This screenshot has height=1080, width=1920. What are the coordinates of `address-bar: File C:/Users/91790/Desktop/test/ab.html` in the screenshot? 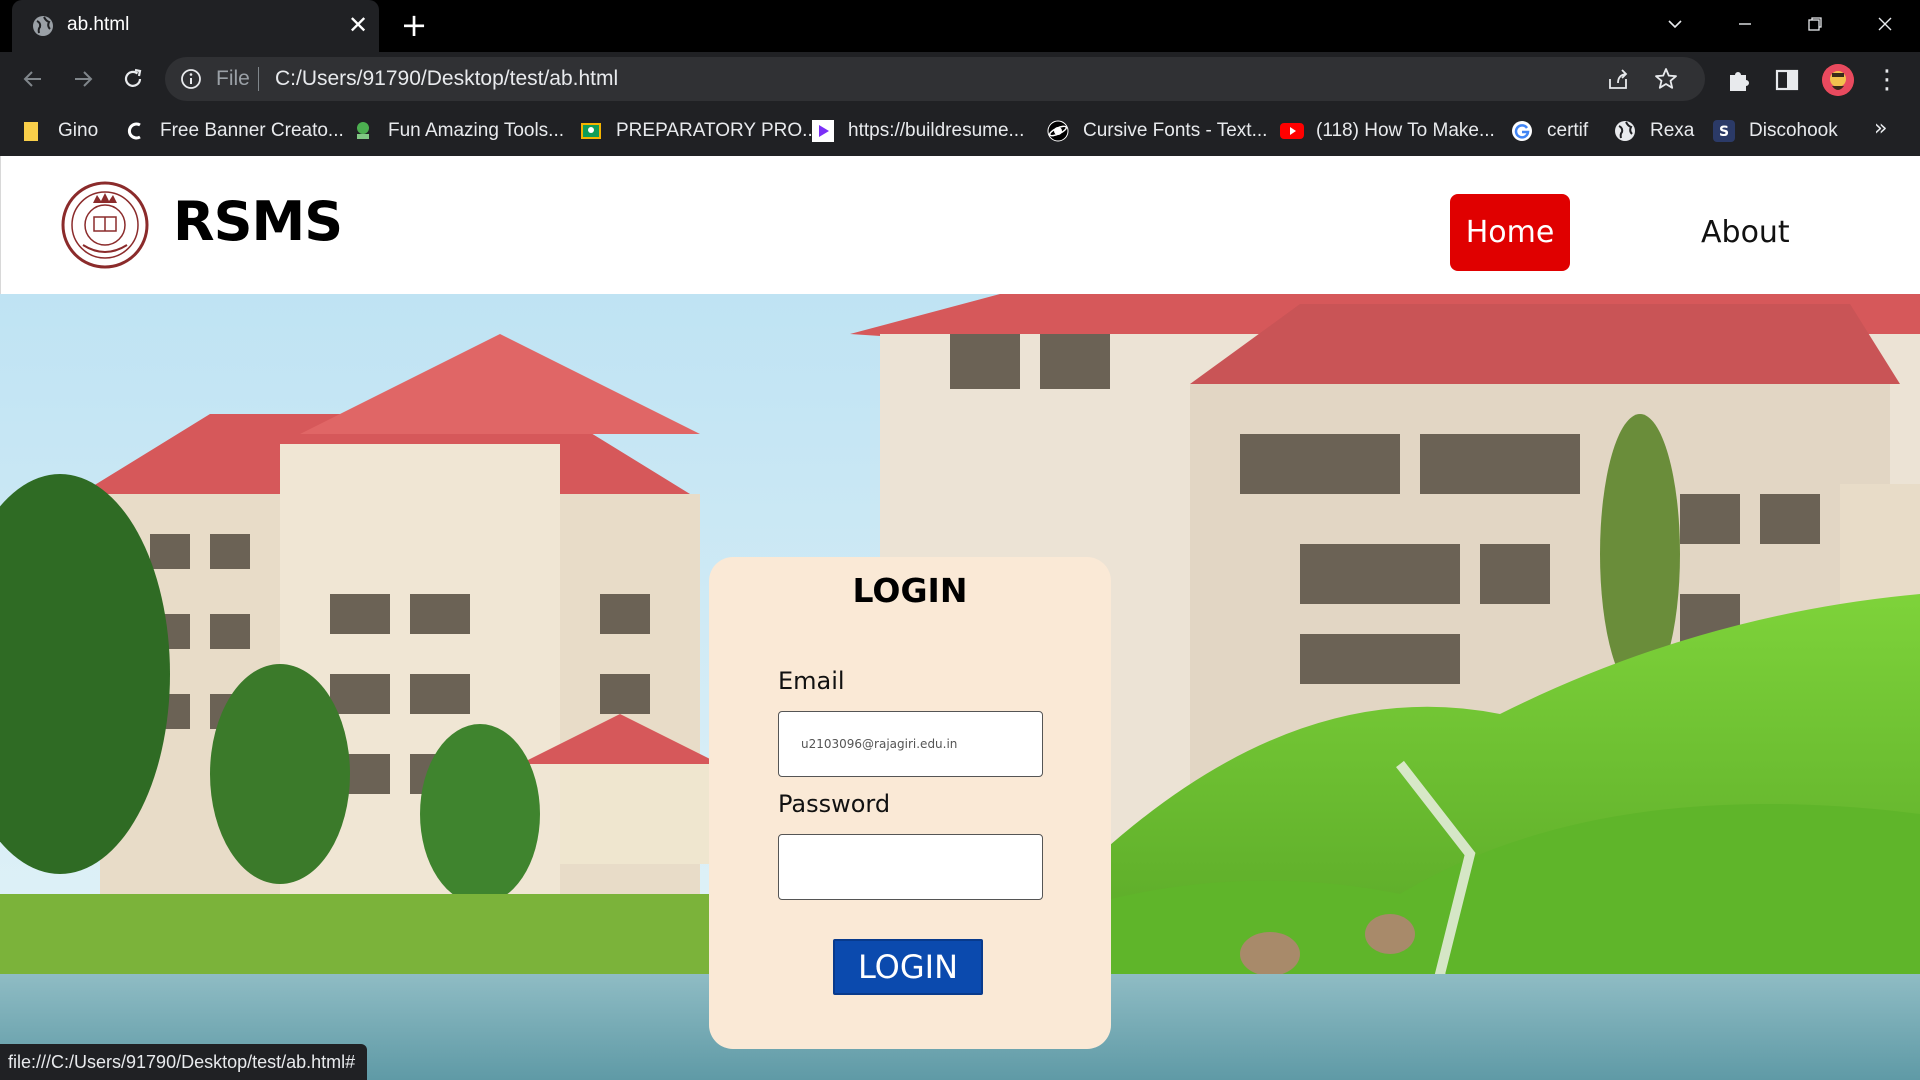 It's located at (935, 79).